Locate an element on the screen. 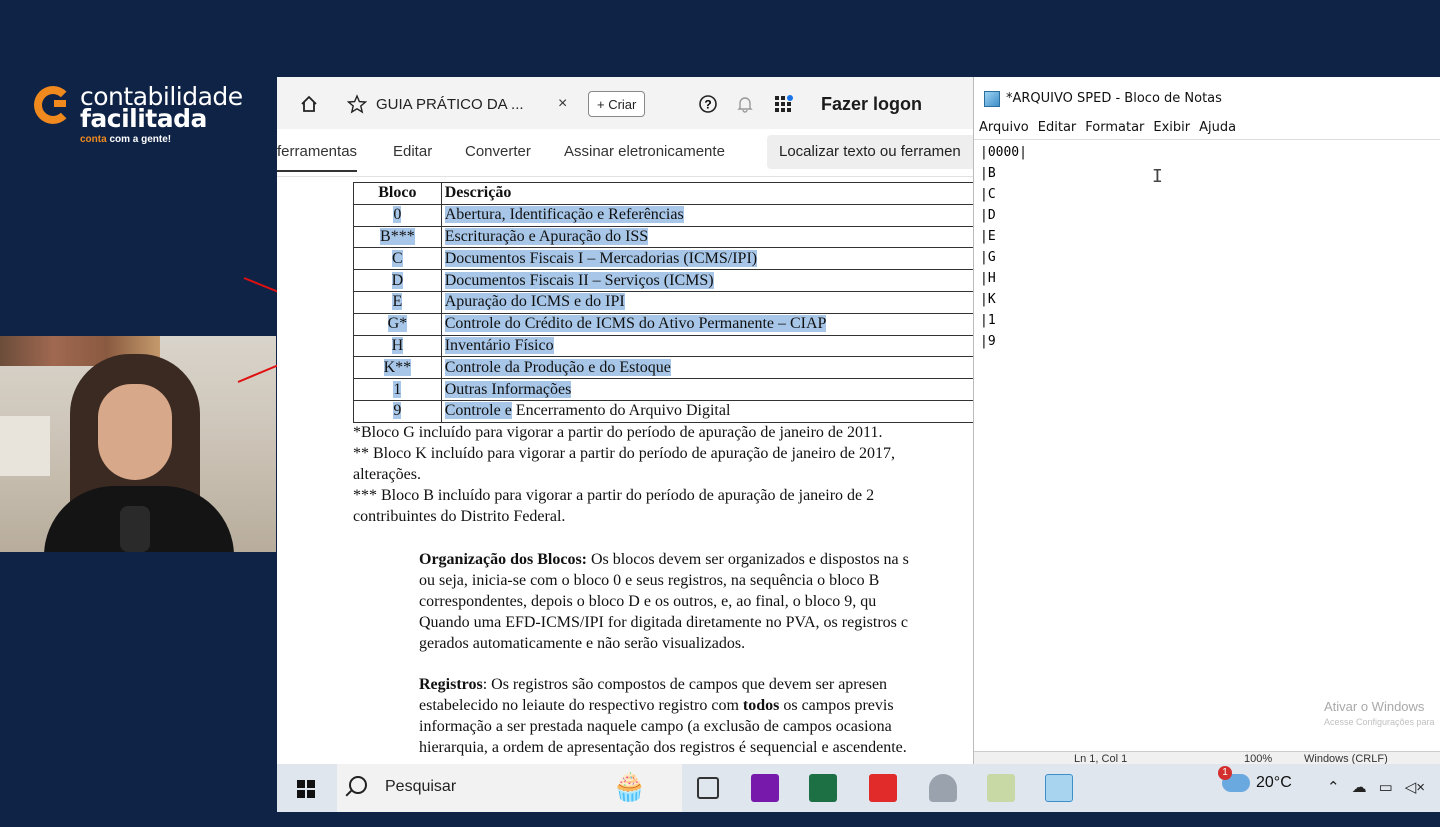 Image resolution: width=1440 pixels, height=827 pixels. brand-line2: facilitada is located at coordinates (143, 118).